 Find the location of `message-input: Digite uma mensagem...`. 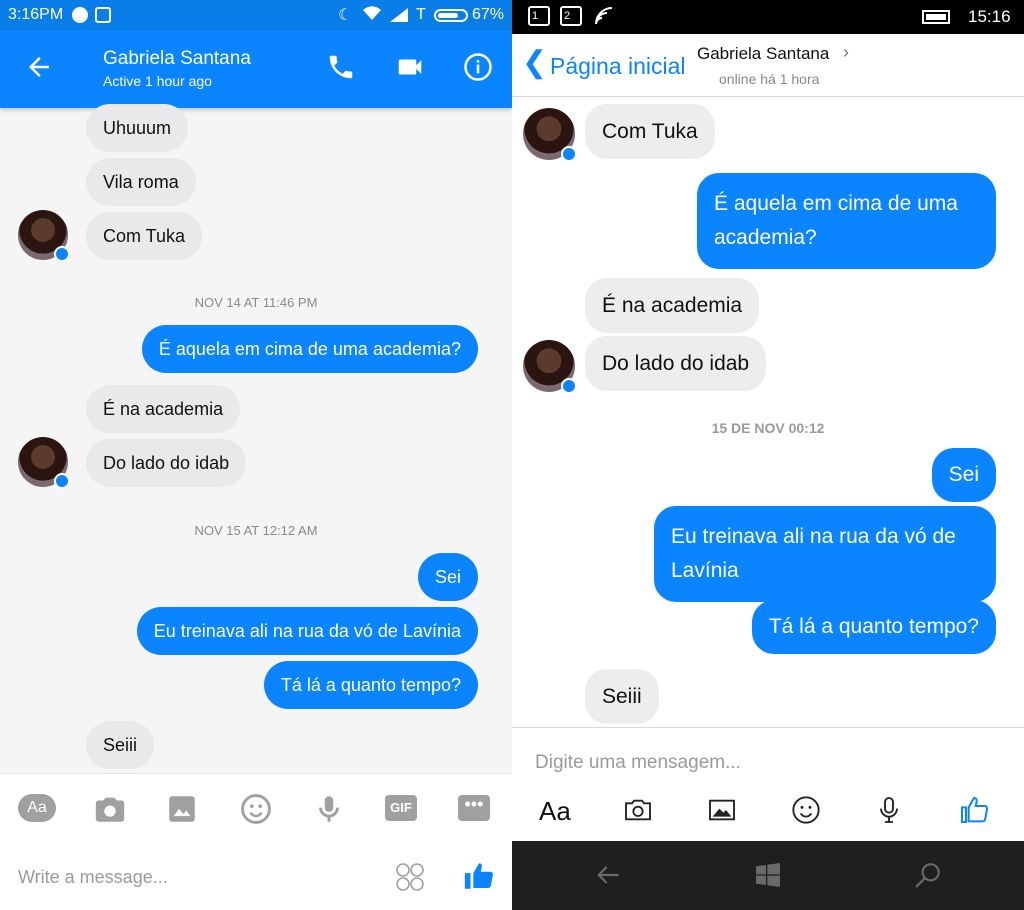

message-input: Digite uma mensagem... is located at coordinates (638, 763).